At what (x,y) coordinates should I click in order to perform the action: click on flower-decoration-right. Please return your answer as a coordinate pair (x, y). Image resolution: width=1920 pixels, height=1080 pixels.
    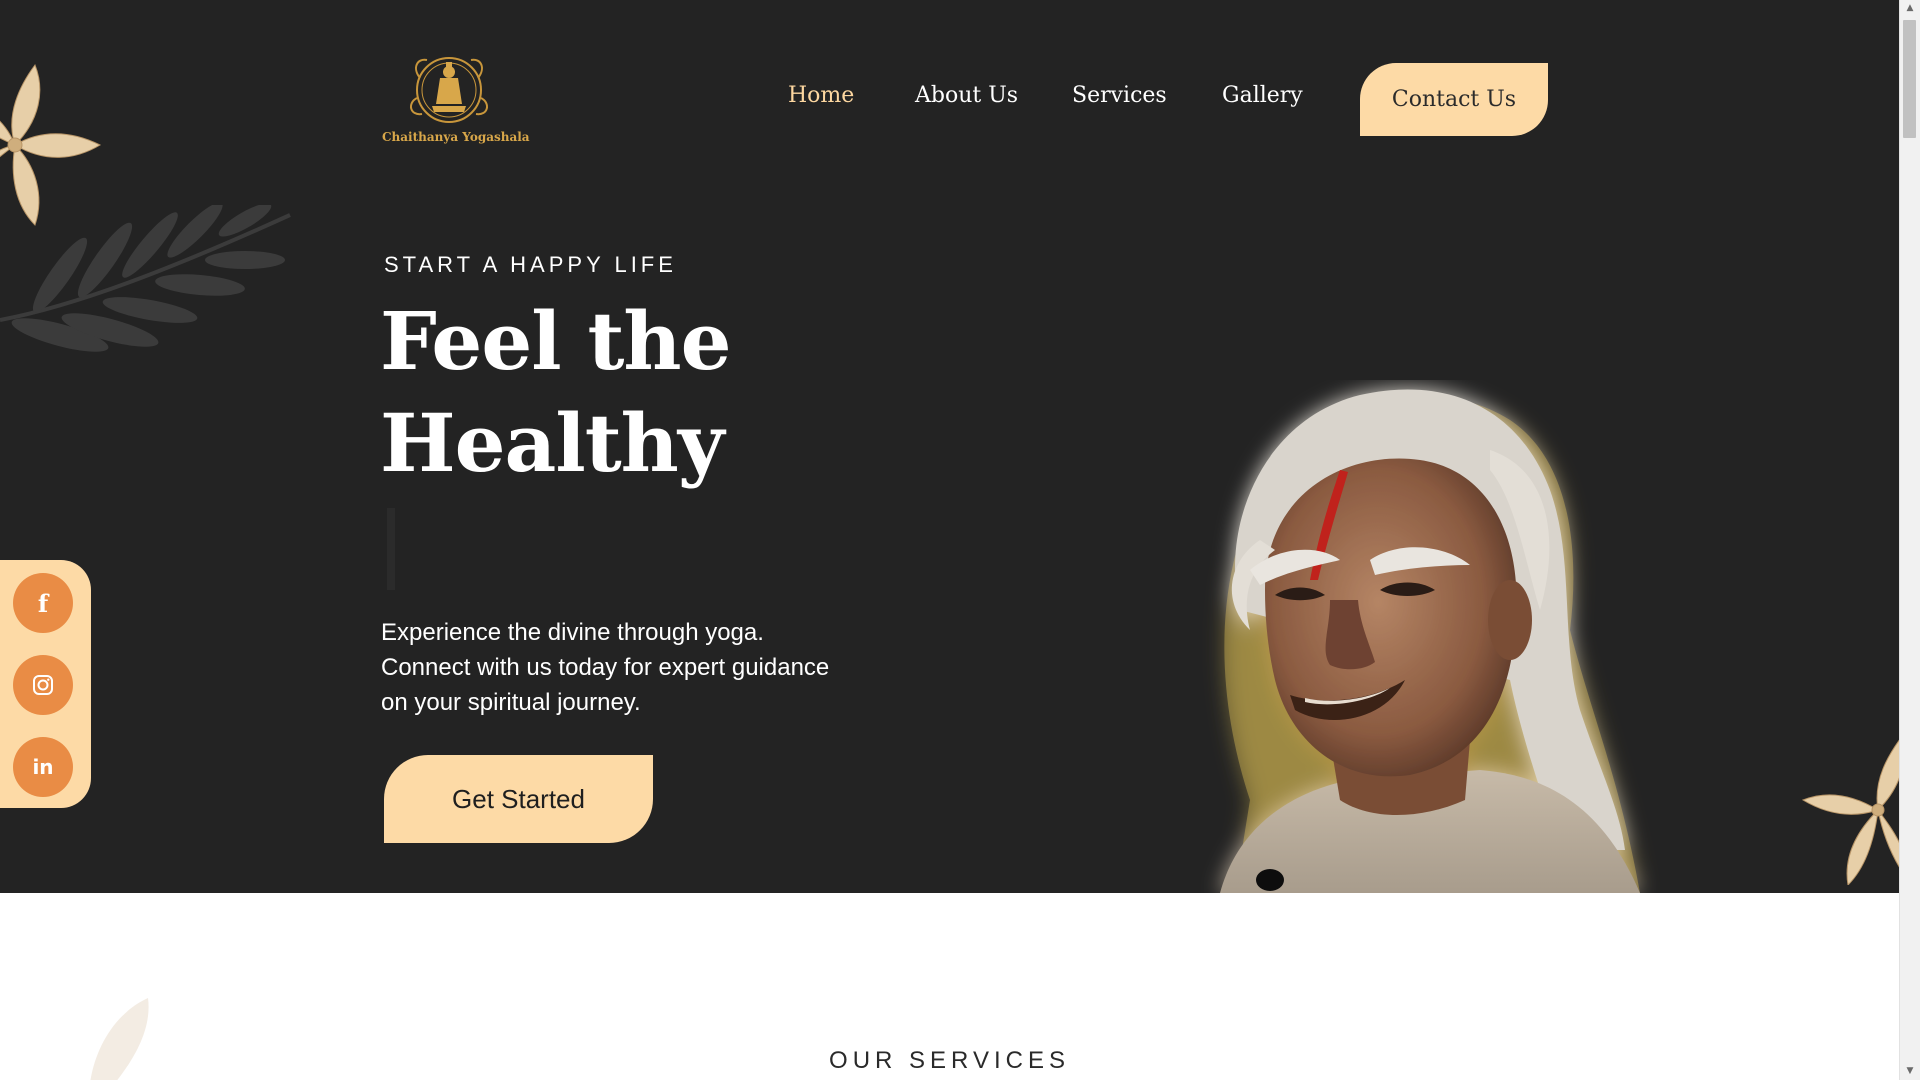
    Looking at the image, I should click on (1850, 812).